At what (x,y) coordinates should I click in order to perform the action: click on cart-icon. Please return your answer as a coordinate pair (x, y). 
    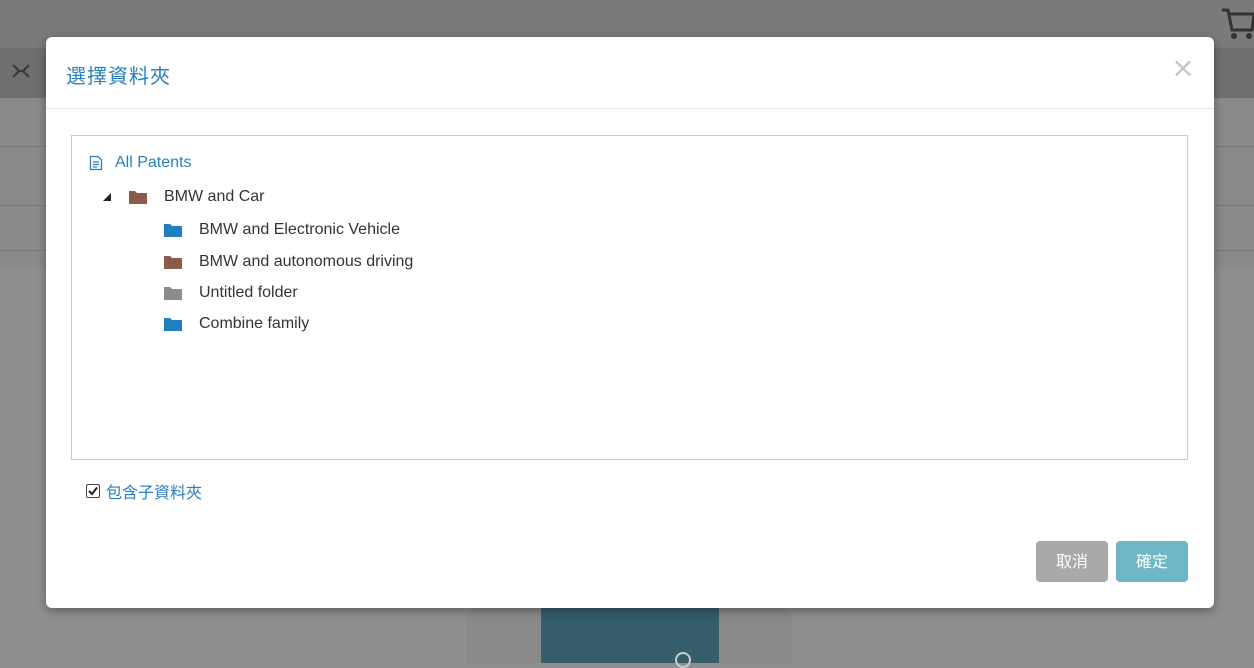
    Looking at the image, I should click on (1238, 22).